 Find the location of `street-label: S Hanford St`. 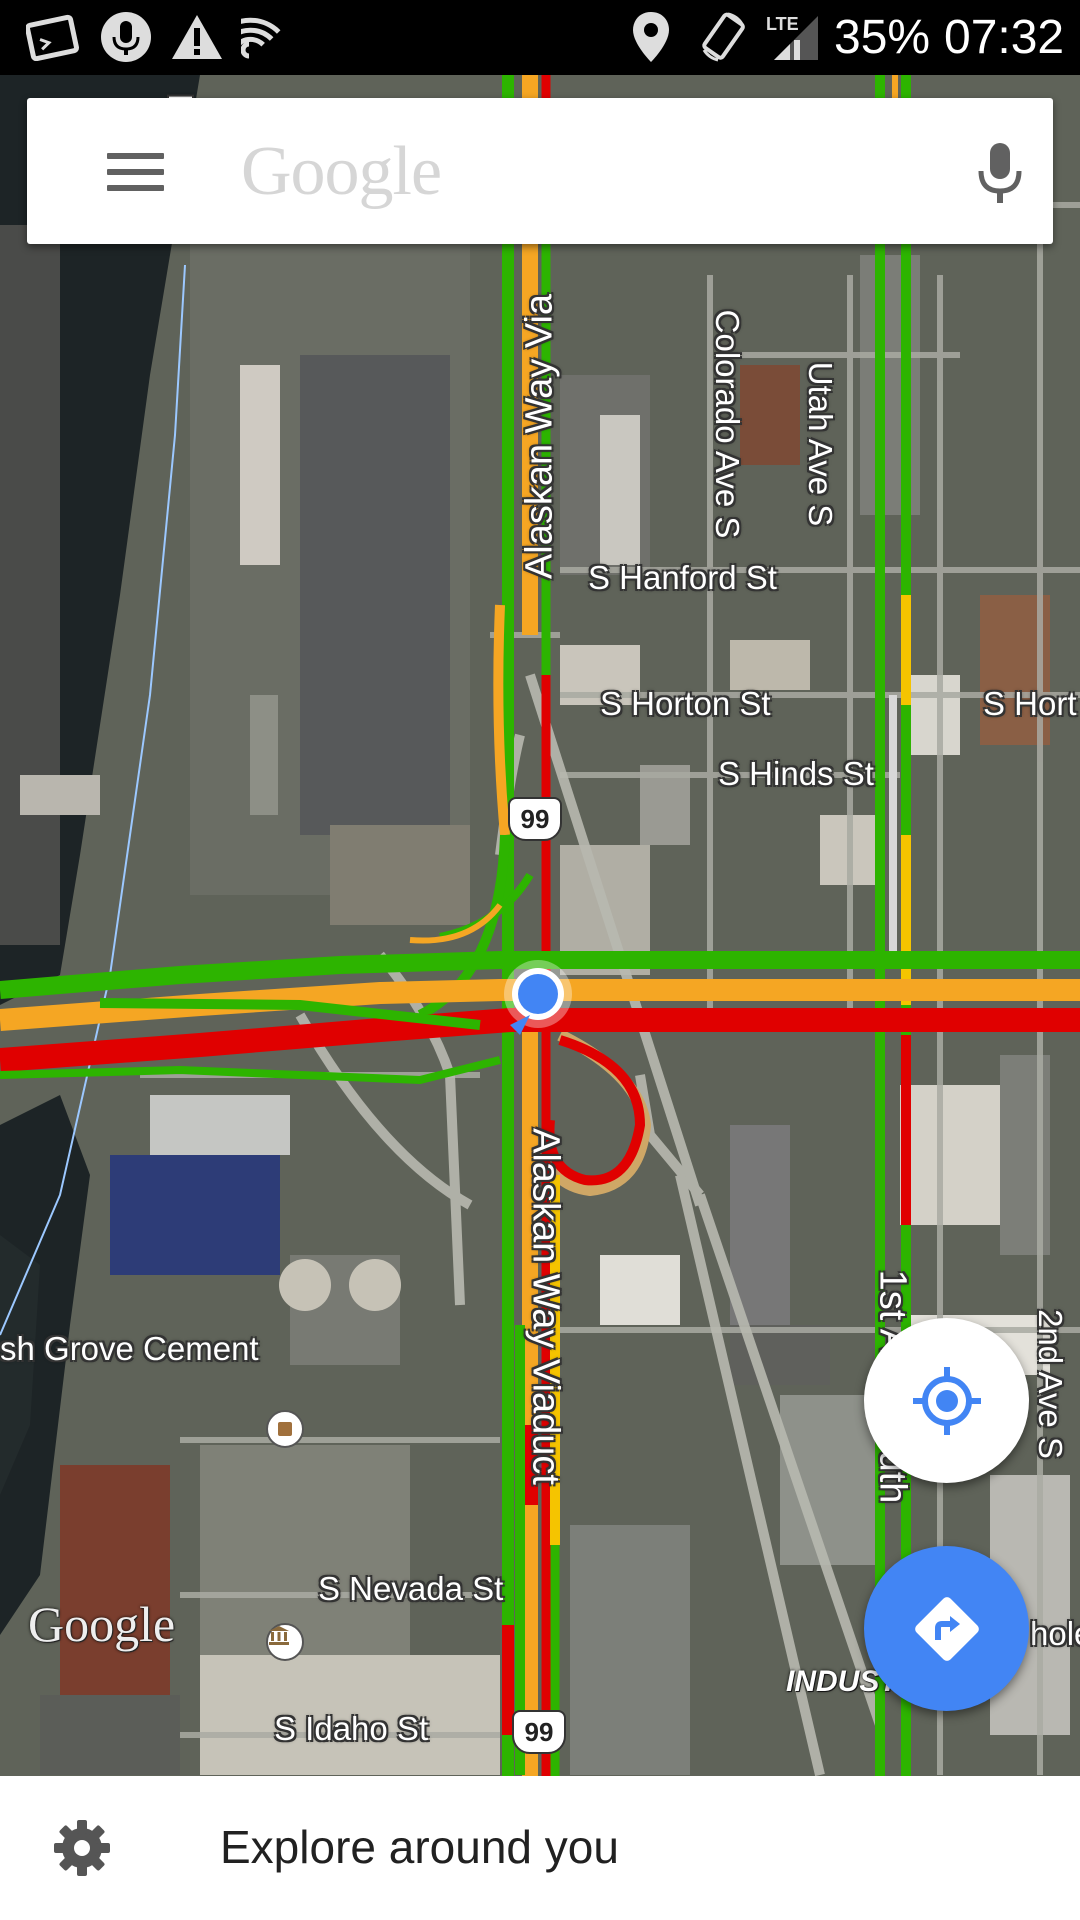

street-label: S Hanford St is located at coordinates (682, 577).